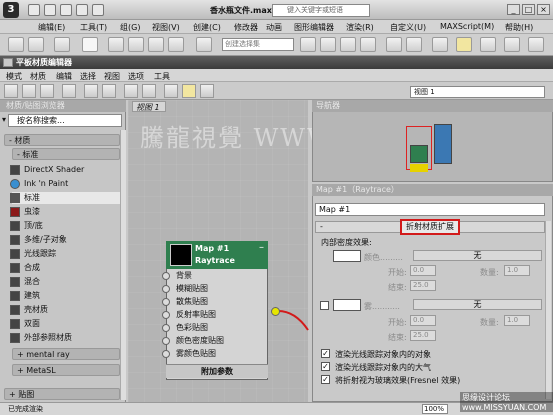  I want to click on snap-3d-icon, so click(116, 44).